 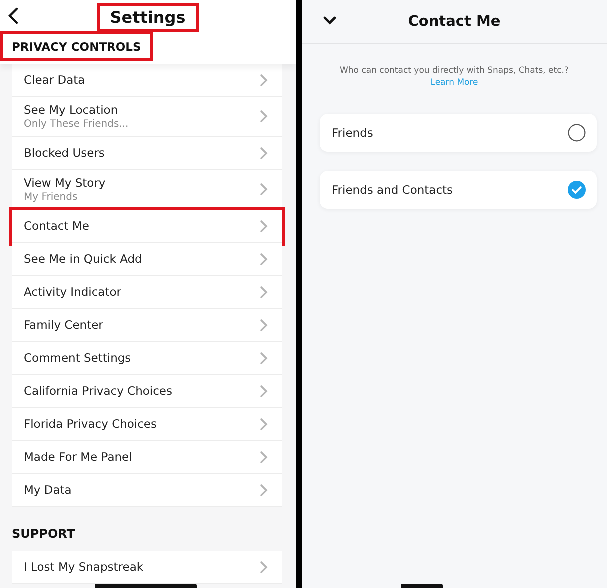 What do you see at coordinates (64, 325) in the screenshot?
I see `item-label: Family Center` at bounding box center [64, 325].